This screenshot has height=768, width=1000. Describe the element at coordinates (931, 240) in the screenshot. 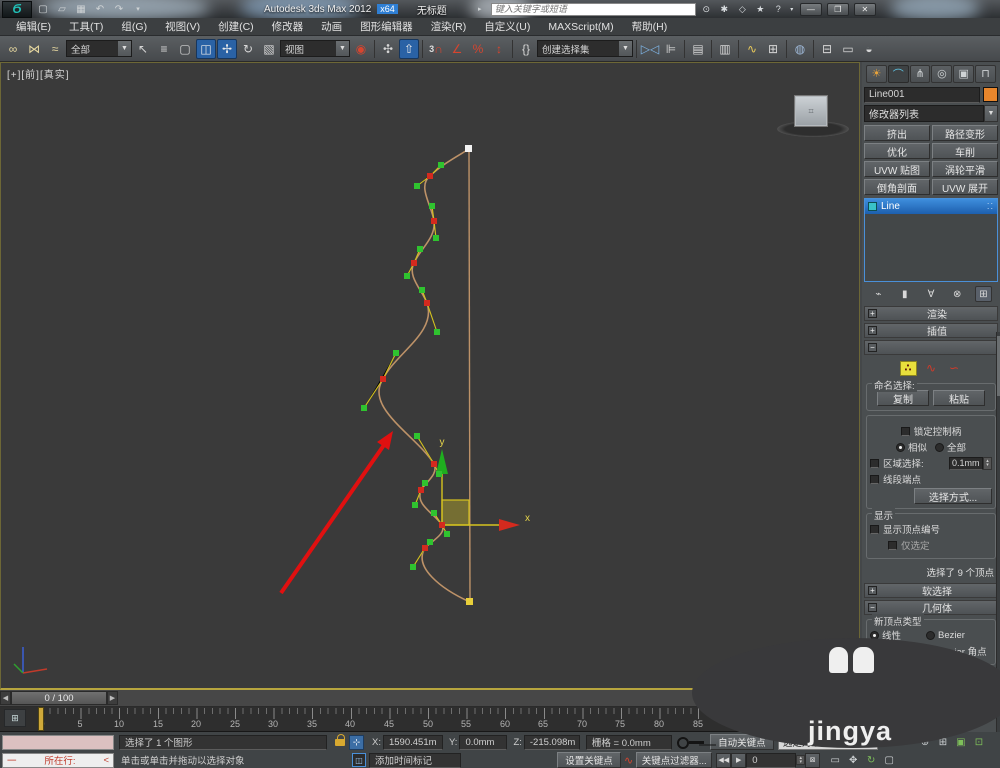

I see `modifier-stack: Line ⁚⁚` at that location.